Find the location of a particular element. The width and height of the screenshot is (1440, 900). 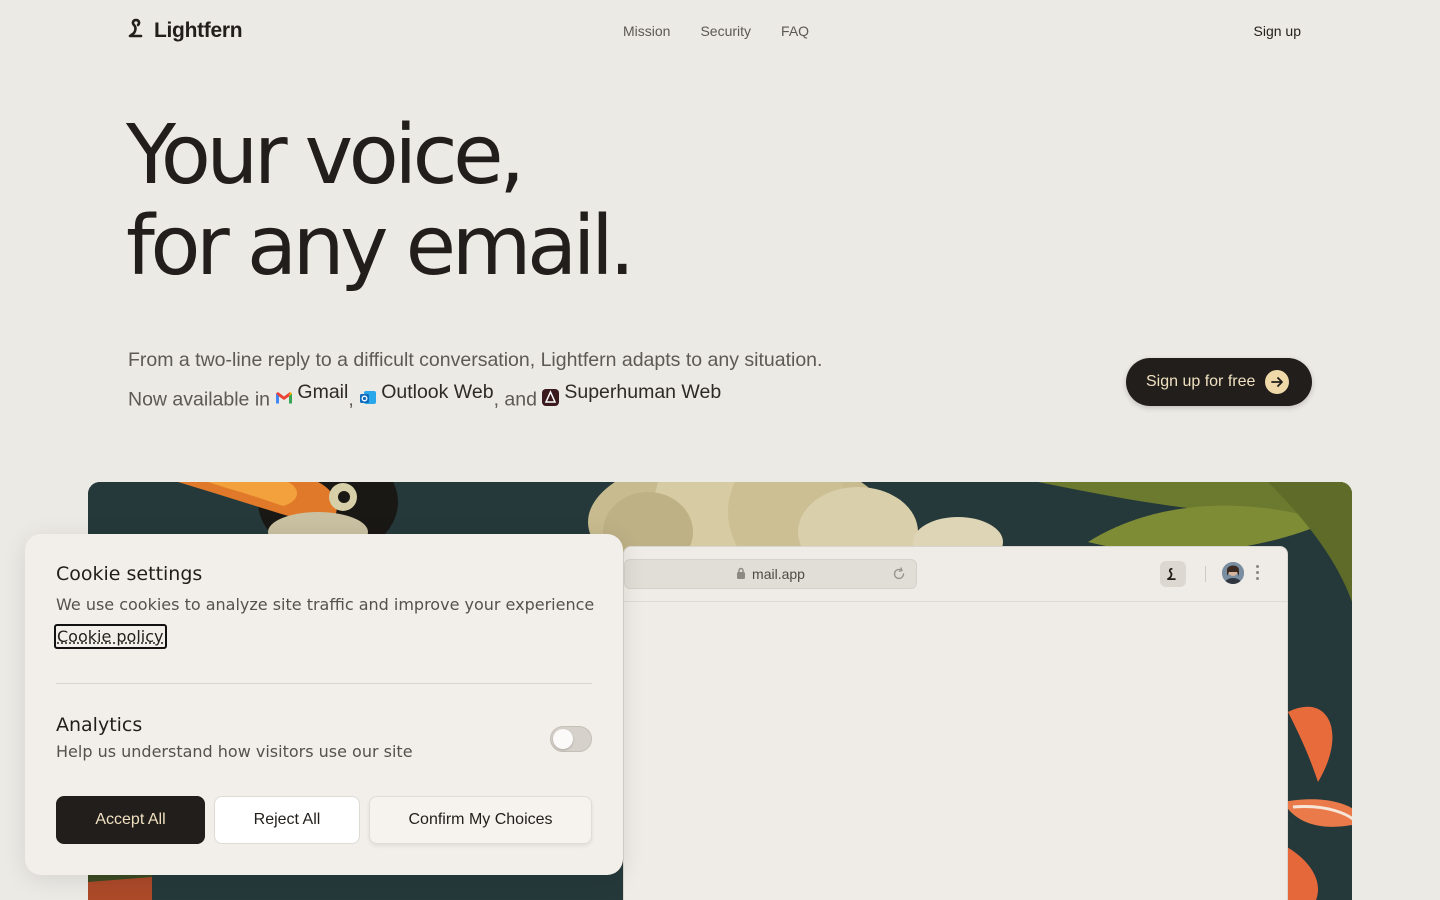

nav-link-security: Security is located at coordinates (725, 31).